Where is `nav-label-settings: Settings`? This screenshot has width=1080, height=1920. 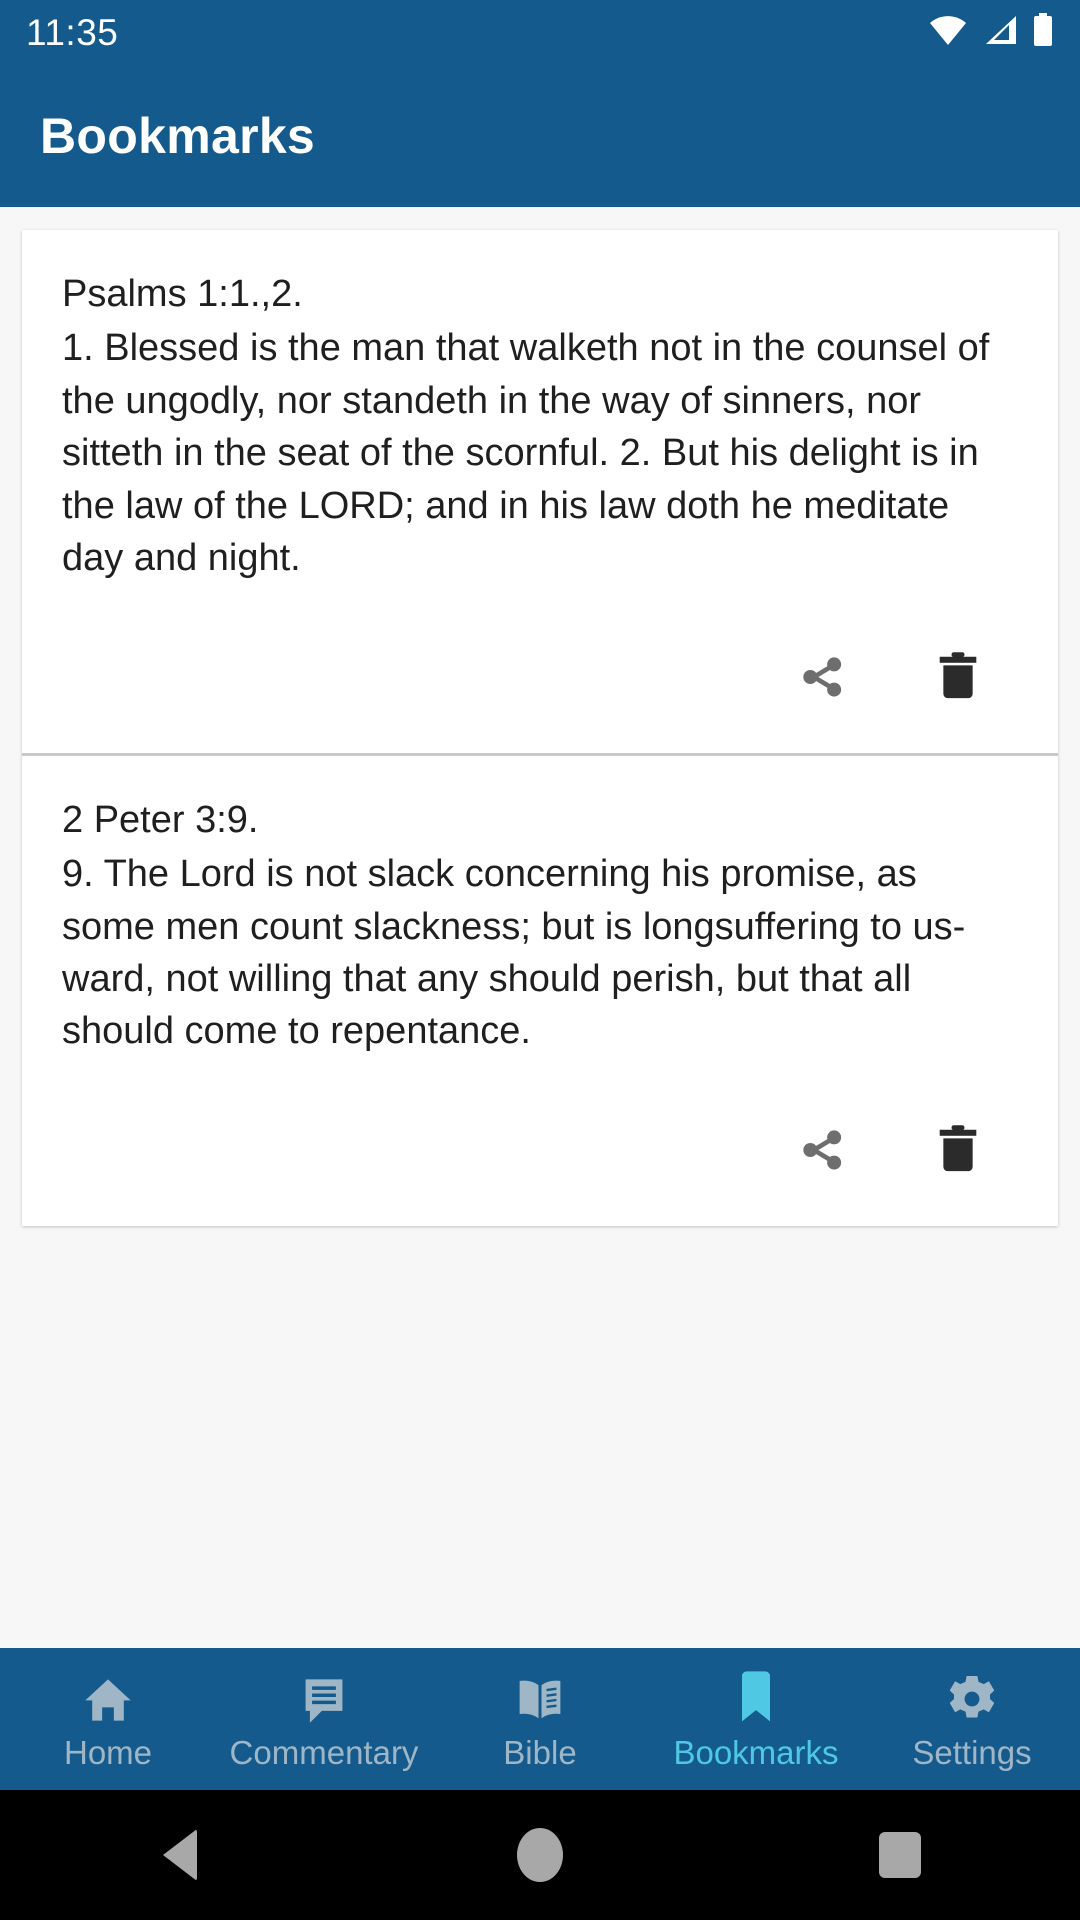 nav-label-settings: Settings is located at coordinates (972, 1752).